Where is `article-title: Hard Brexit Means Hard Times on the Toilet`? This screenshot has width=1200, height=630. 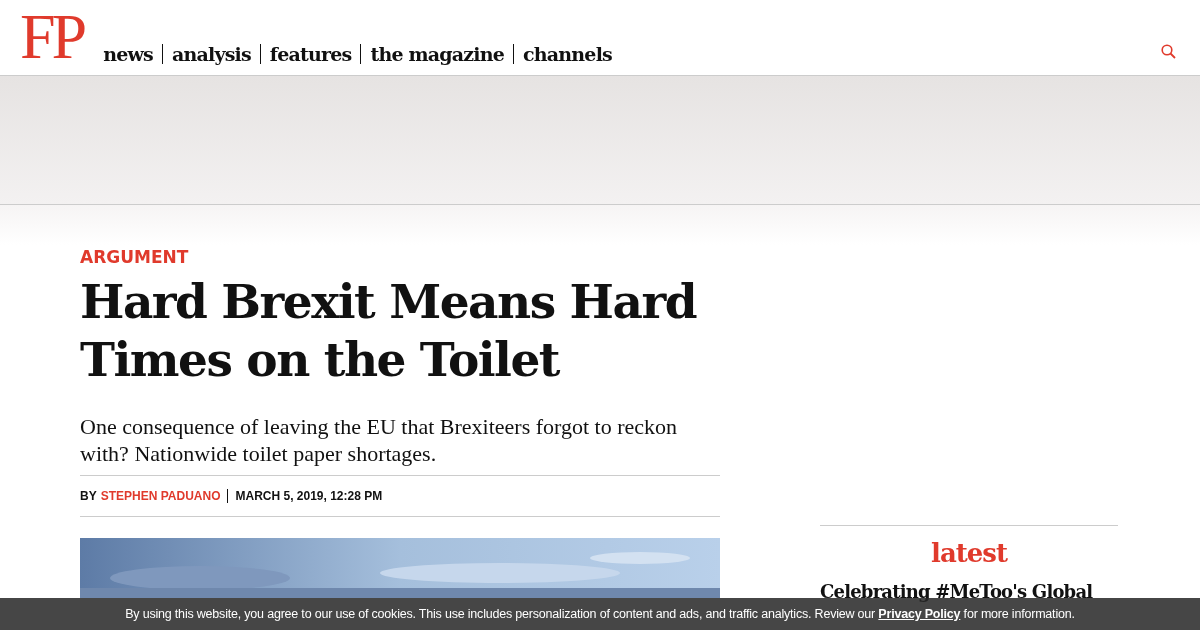 article-title: Hard Brexit Means Hard Times on the Toilet is located at coordinates (389, 331).